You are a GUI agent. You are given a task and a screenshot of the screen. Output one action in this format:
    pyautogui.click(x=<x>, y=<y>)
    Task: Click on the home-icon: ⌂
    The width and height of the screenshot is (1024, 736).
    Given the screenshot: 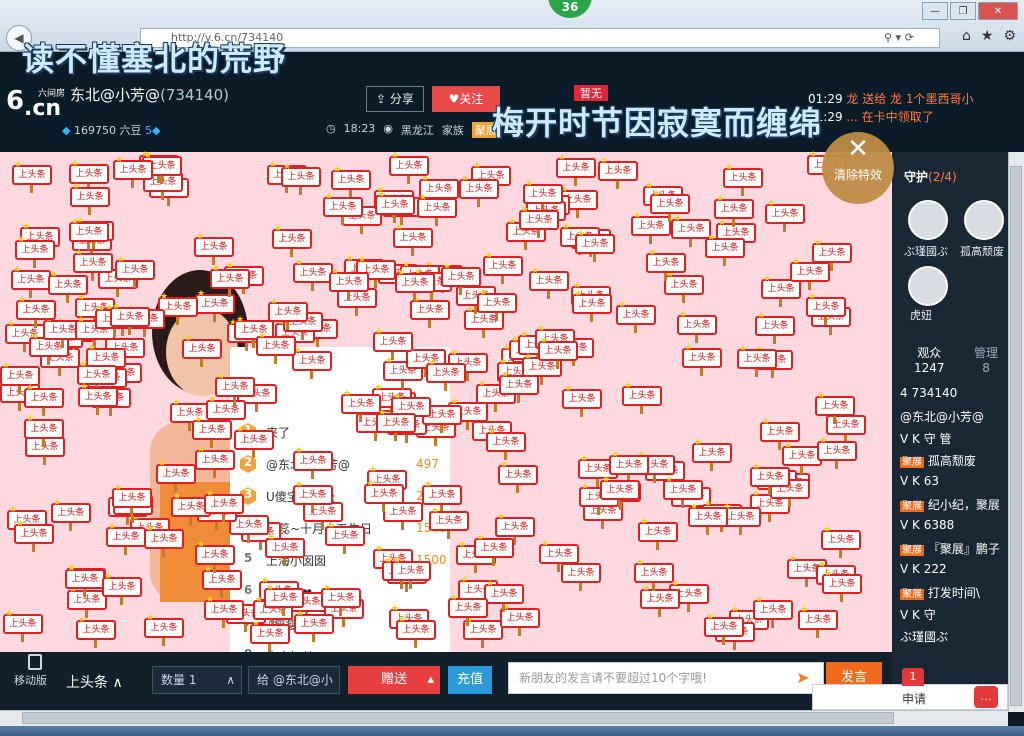 What is the action you would take?
    pyautogui.click(x=966, y=36)
    